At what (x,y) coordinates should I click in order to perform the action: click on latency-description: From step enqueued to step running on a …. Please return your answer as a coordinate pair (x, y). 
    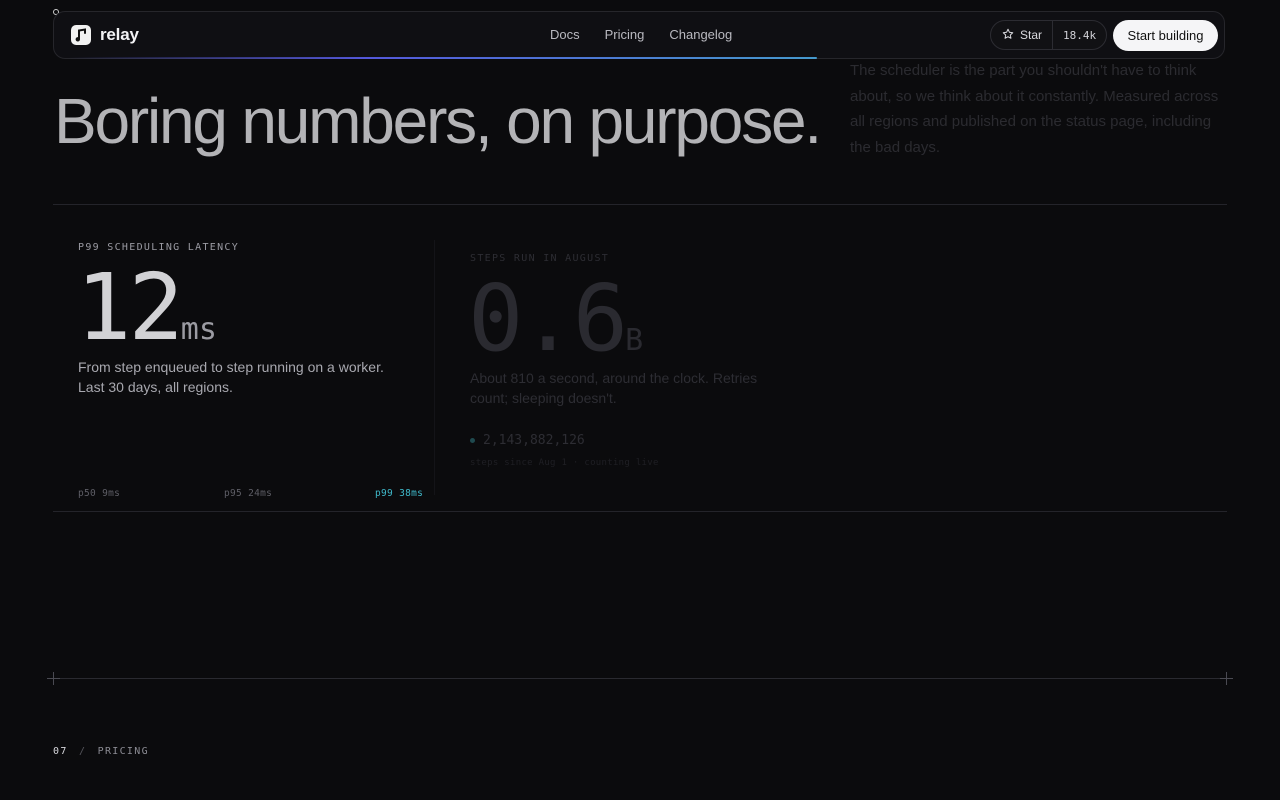
    Looking at the image, I should click on (231, 377).